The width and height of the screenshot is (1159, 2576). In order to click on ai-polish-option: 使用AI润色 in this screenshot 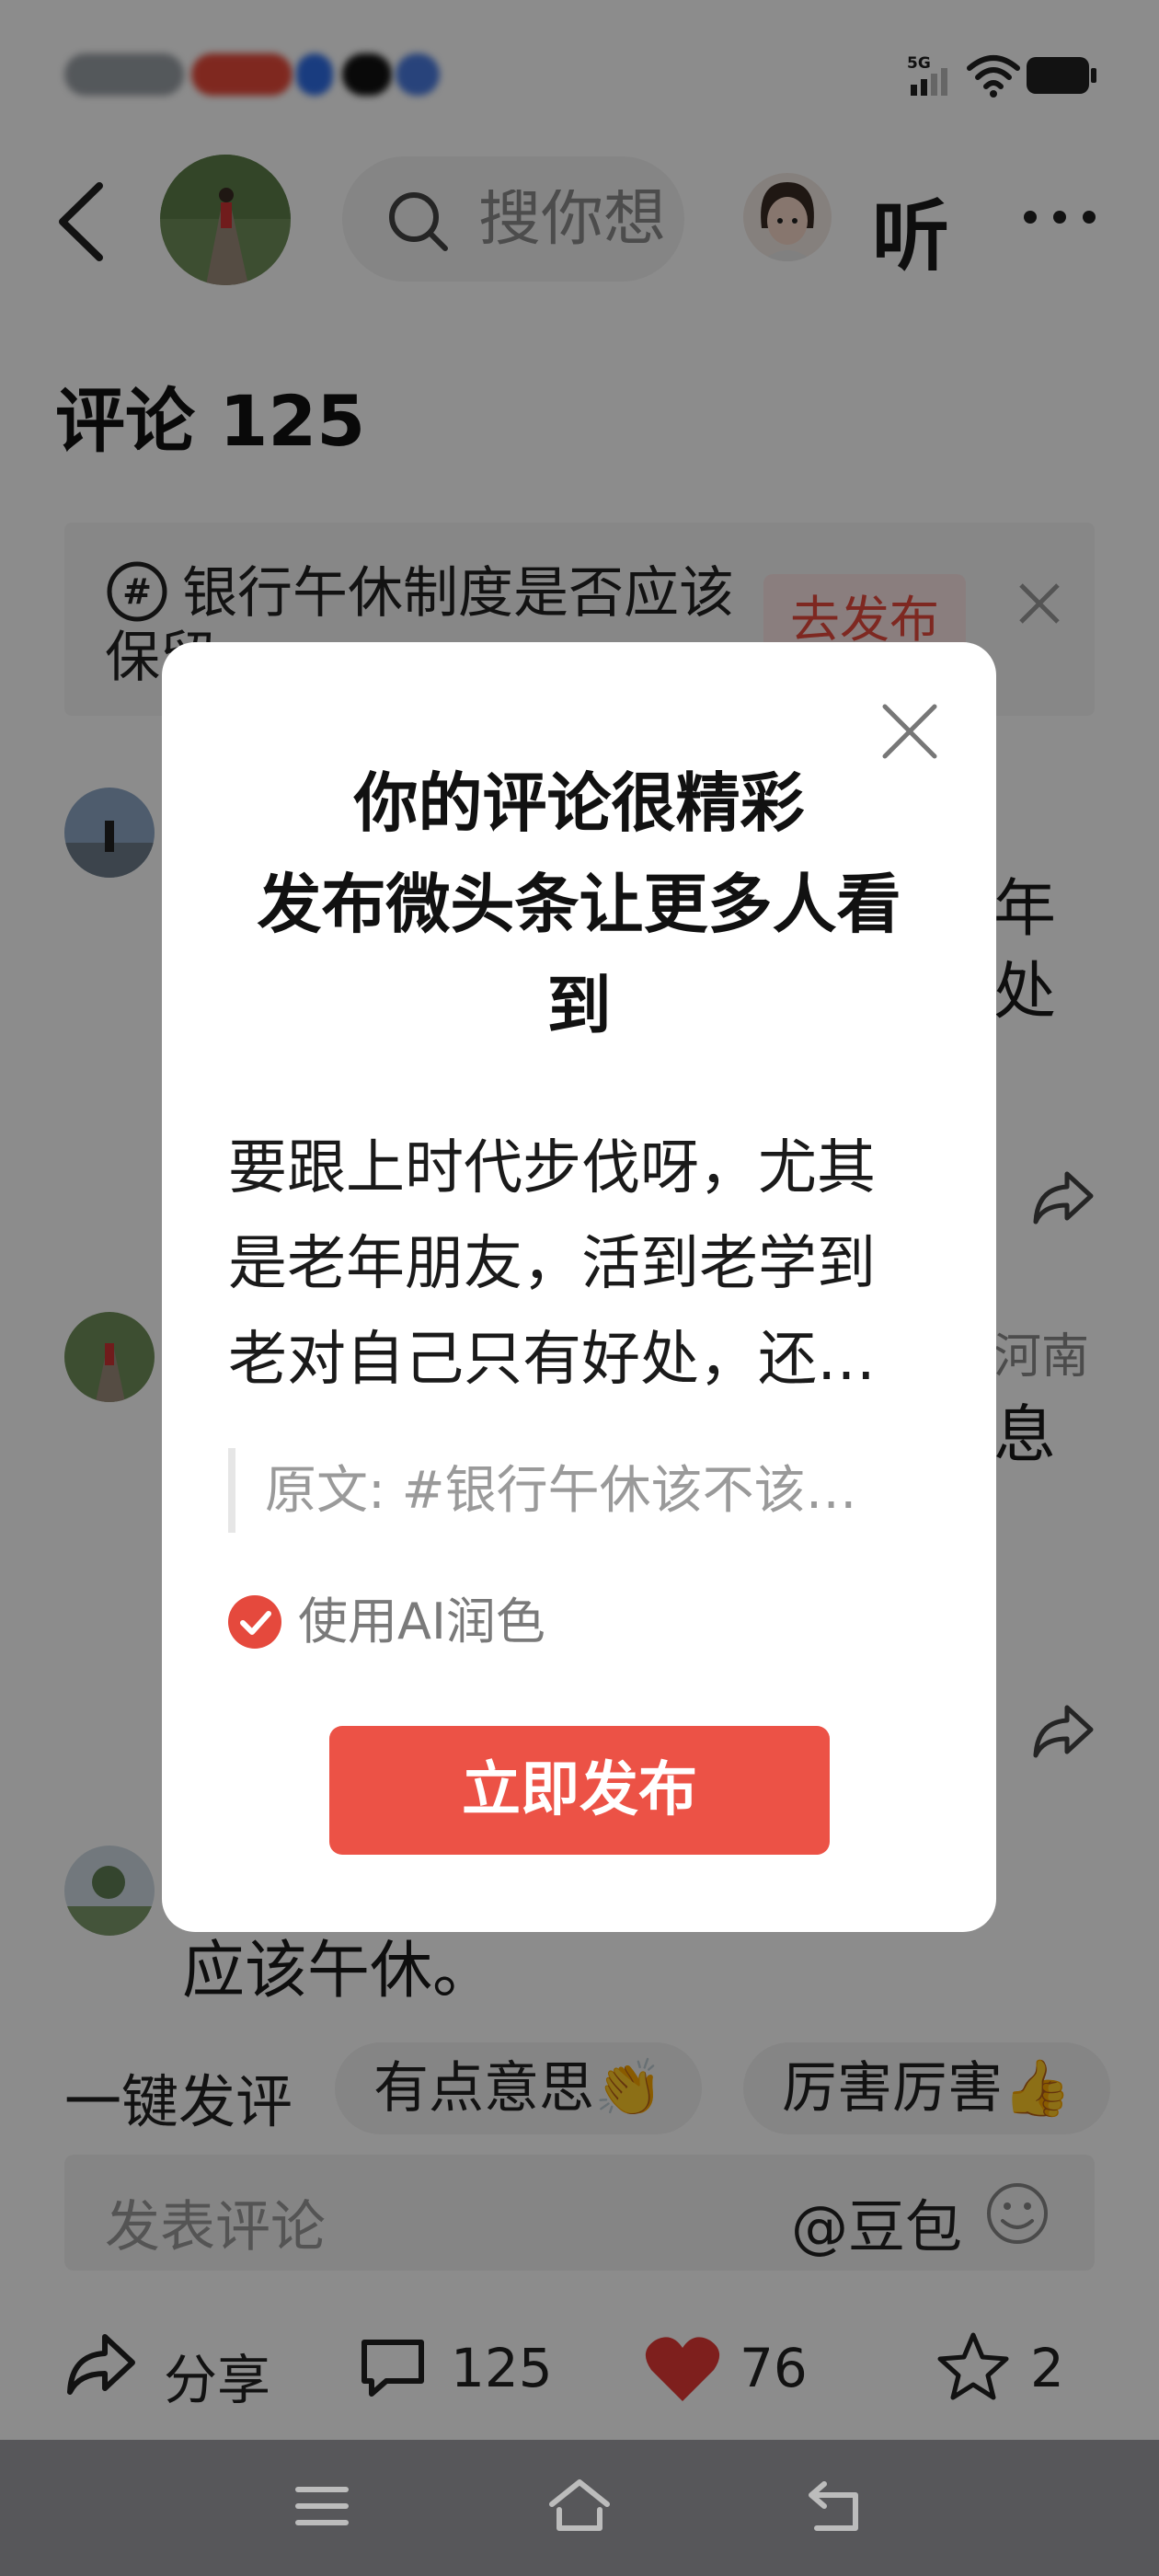, I will do `click(421, 1622)`.